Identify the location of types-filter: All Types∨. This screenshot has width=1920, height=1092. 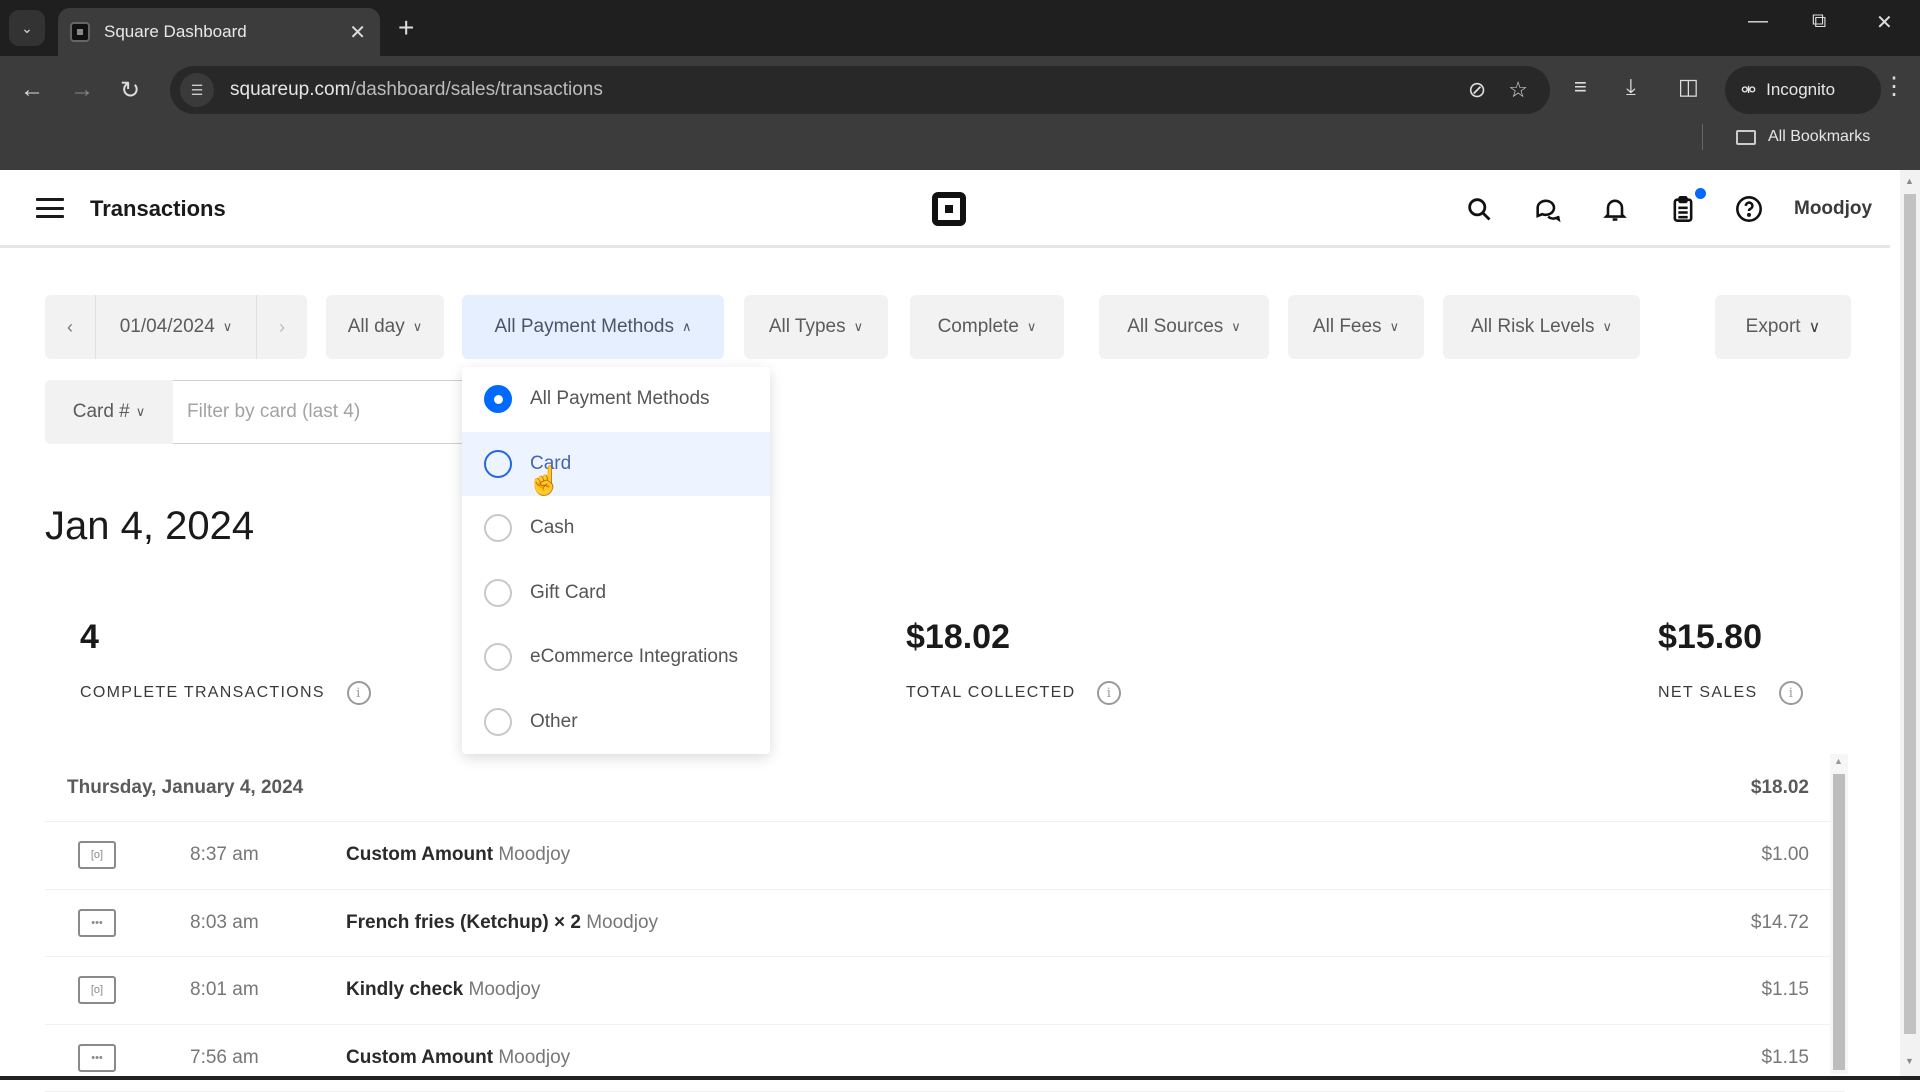
(816, 327).